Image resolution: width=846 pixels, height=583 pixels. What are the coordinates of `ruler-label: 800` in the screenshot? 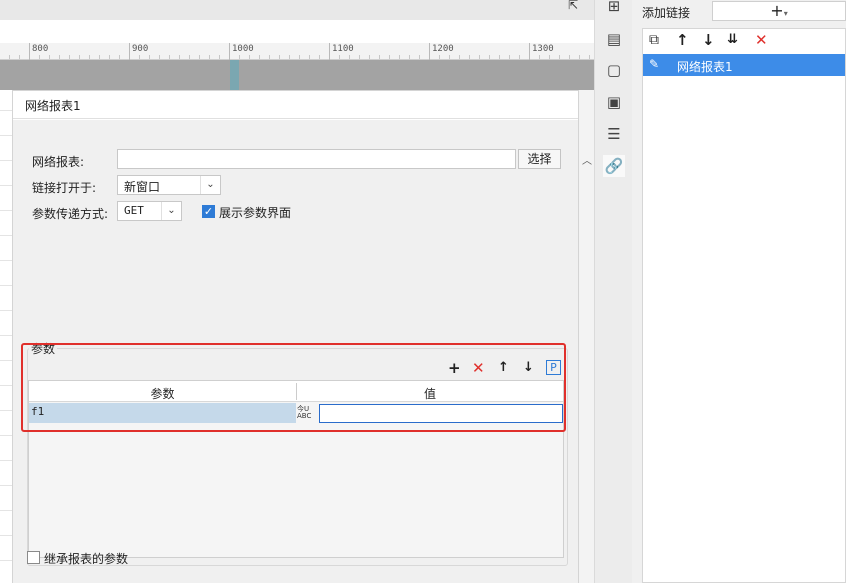 It's located at (40, 49).